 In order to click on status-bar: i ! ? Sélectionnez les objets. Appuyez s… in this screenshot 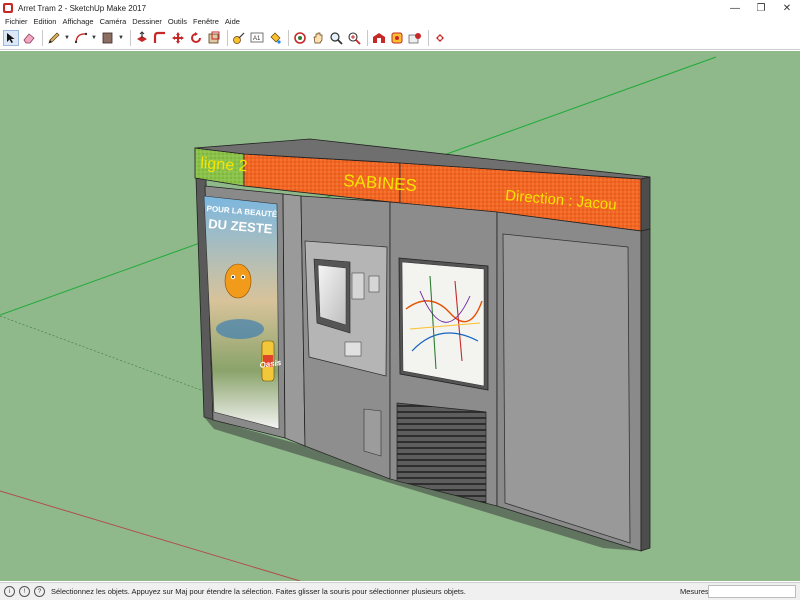, I will do `click(400, 591)`.